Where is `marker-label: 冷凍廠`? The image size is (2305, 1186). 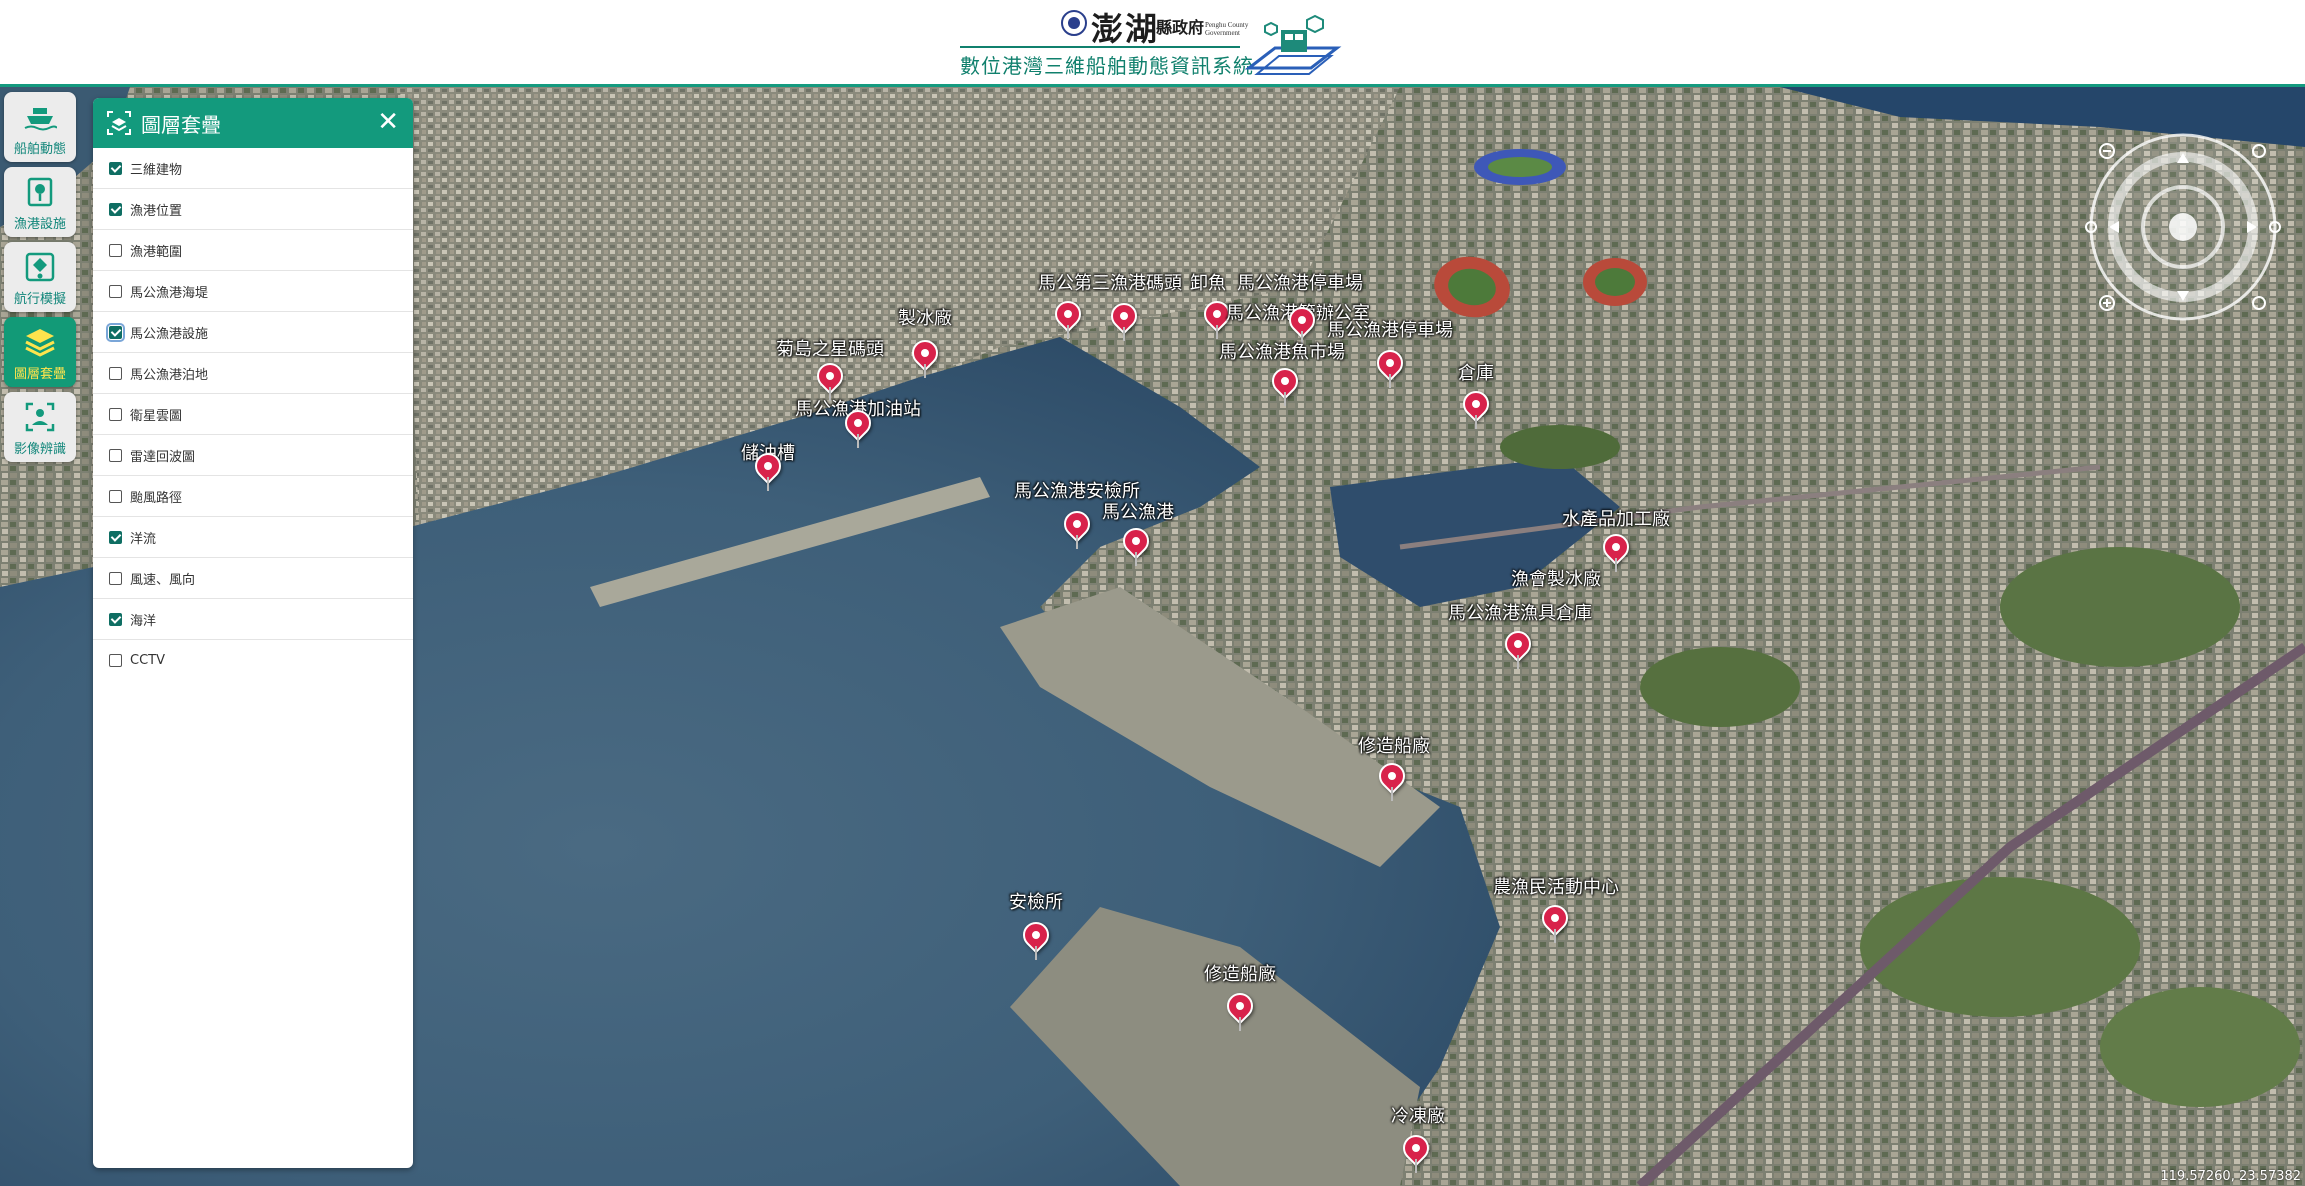
marker-label: 冷凍廠 is located at coordinates (1418, 1116).